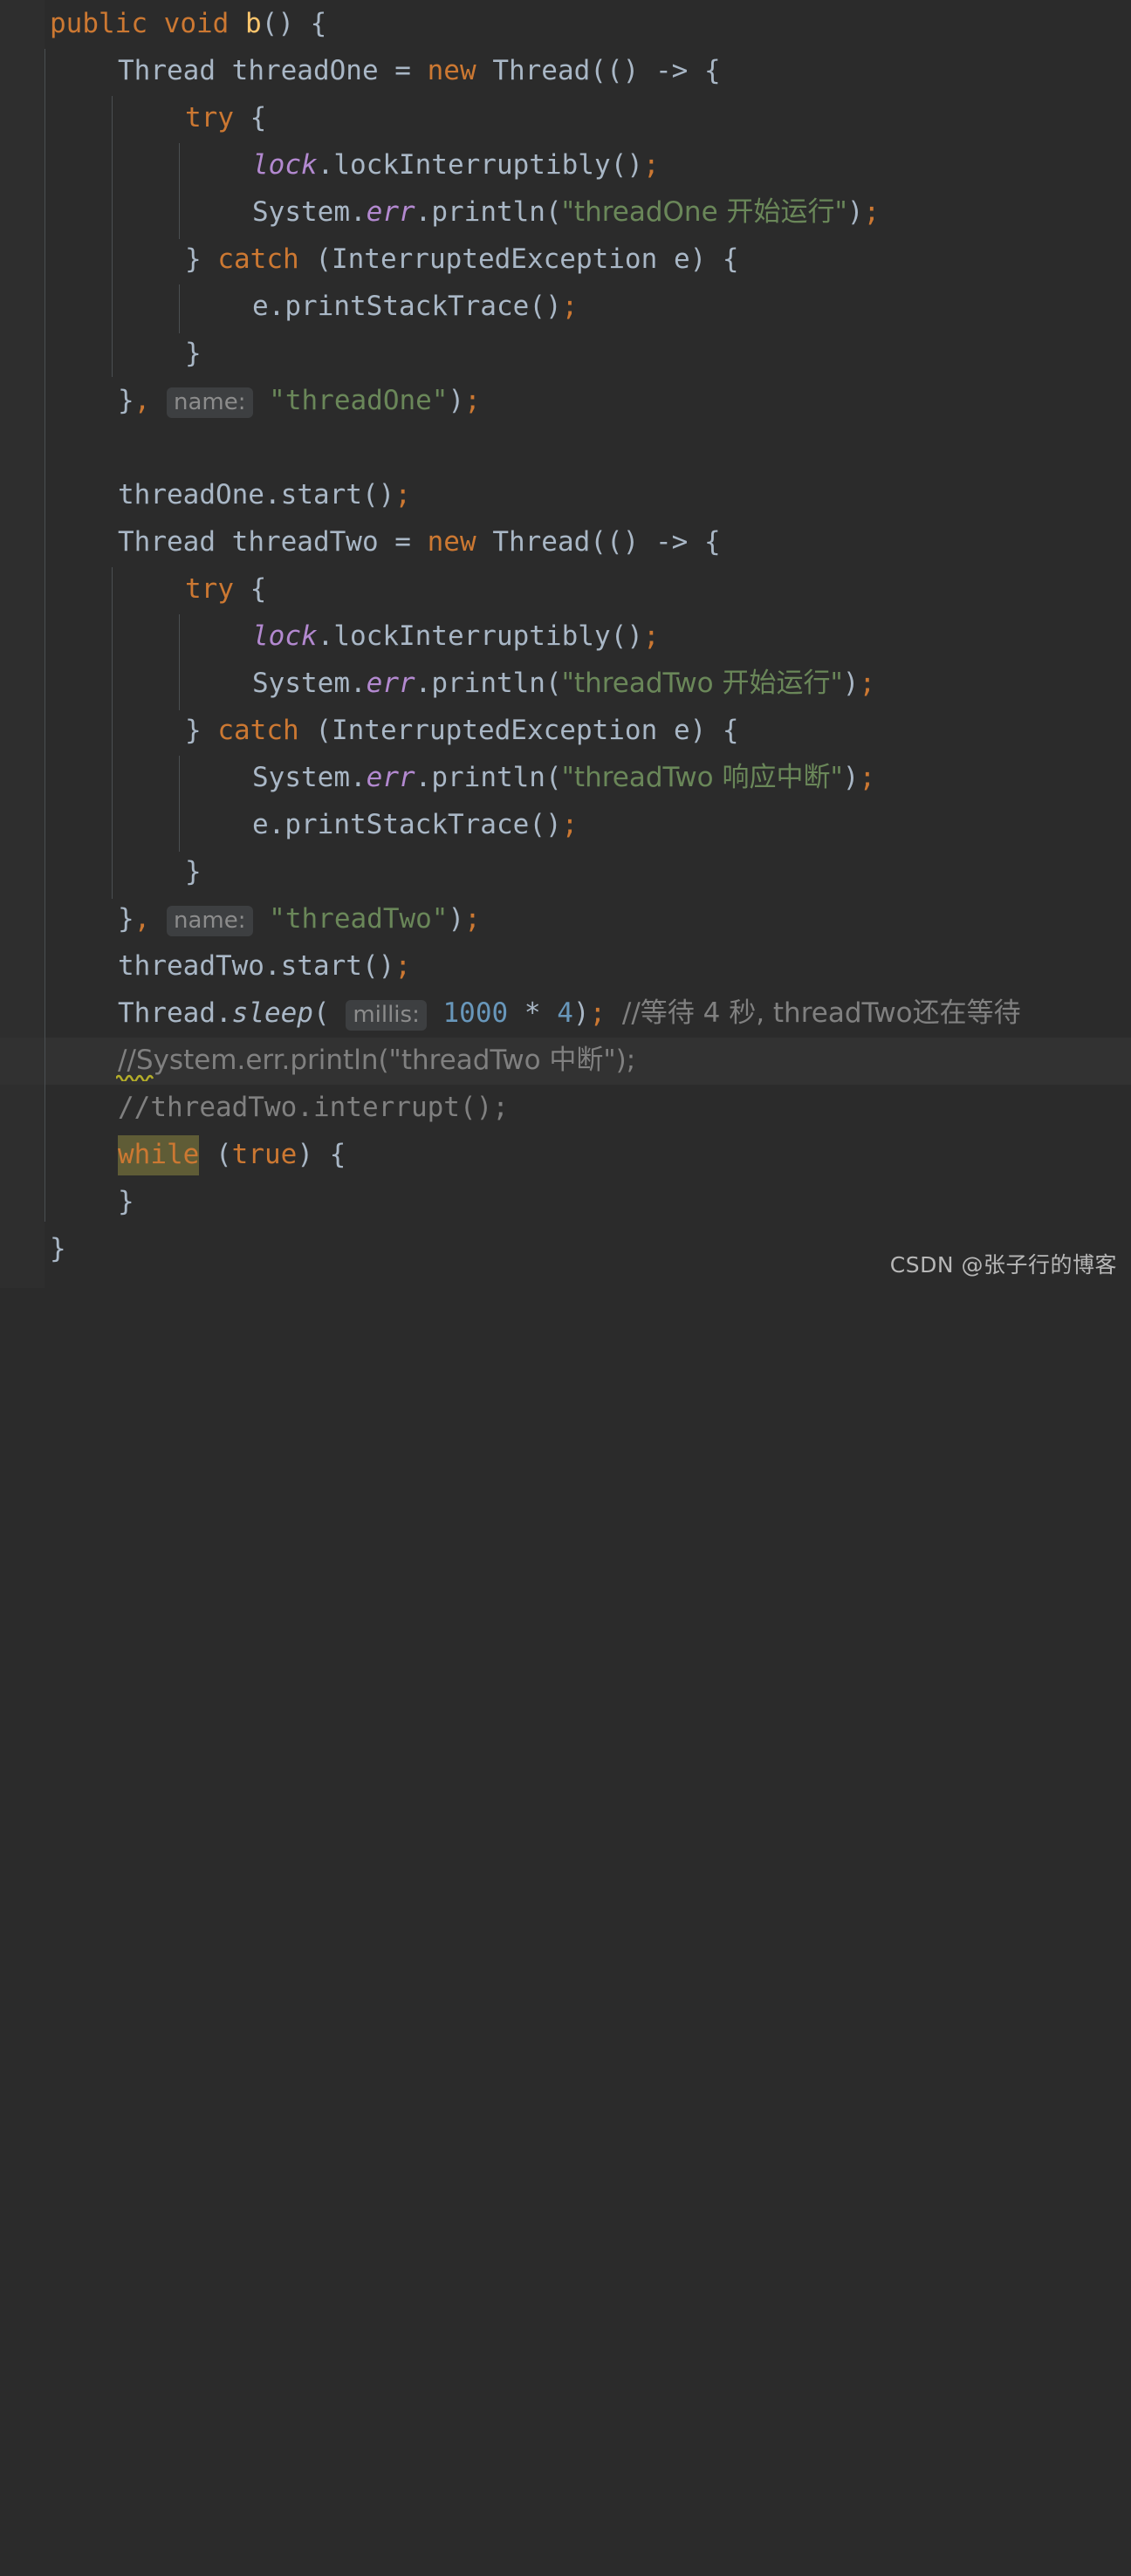  Describe the element at coordinates (541, 542) in the screenshot. I see `type-thread-ctor-2: Thread` at that location.